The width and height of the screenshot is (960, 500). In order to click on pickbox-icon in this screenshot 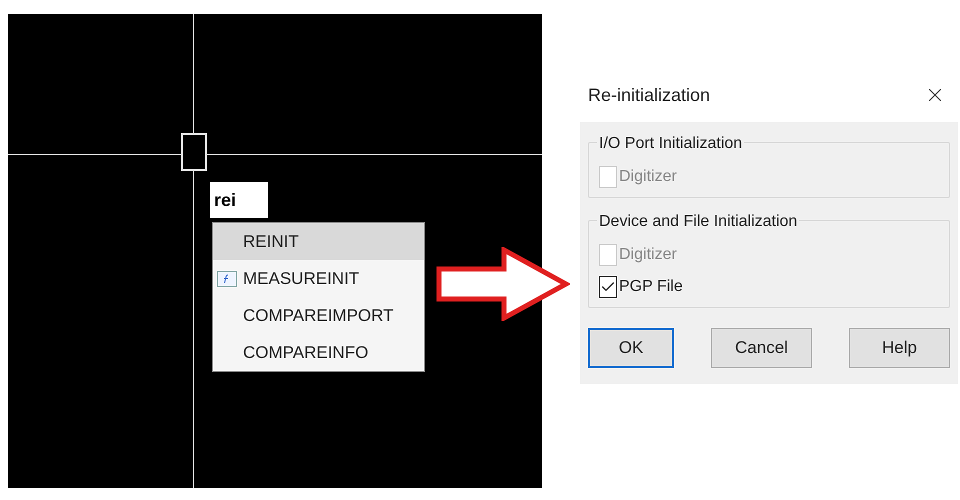, I will do `click(194, 152)`.